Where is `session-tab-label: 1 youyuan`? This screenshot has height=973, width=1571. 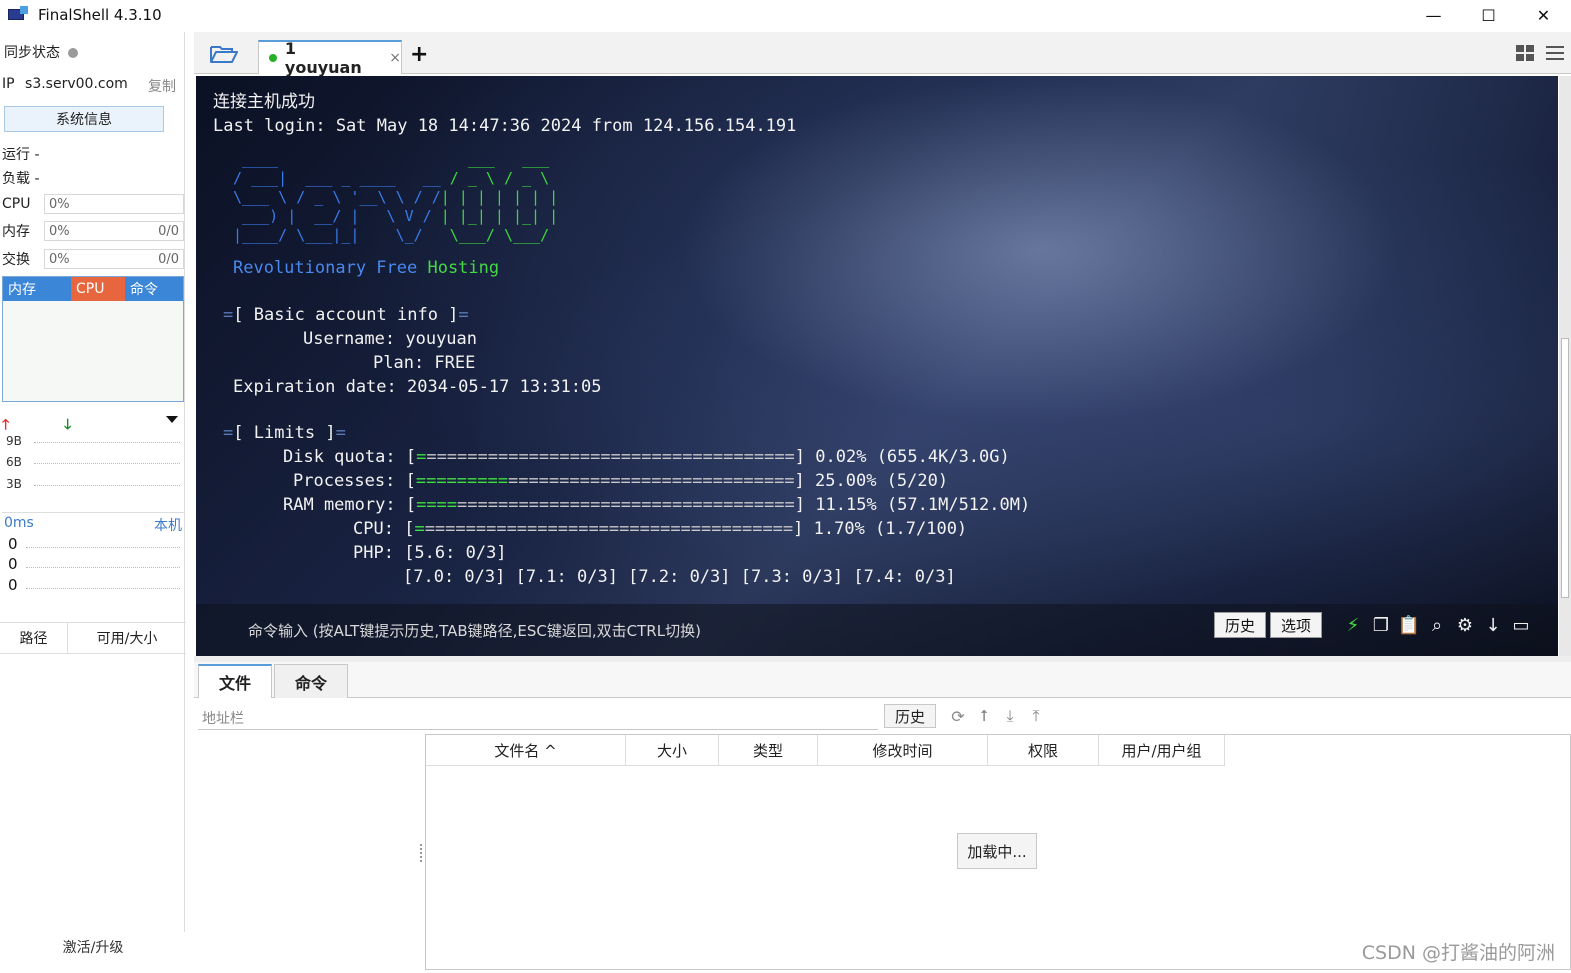 session-tab-label: 1 youyuan is located at coordinates (323, 58).